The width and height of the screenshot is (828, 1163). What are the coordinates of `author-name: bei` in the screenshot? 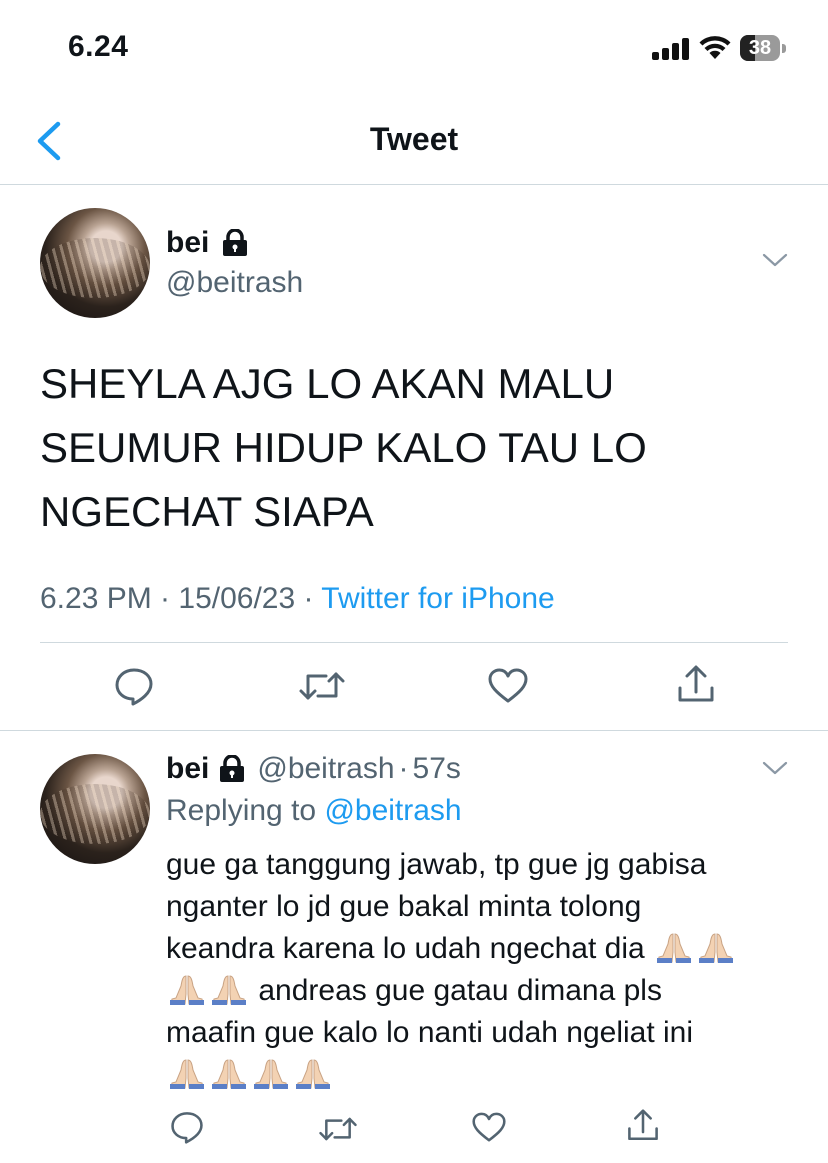 It's located at (187, 243).